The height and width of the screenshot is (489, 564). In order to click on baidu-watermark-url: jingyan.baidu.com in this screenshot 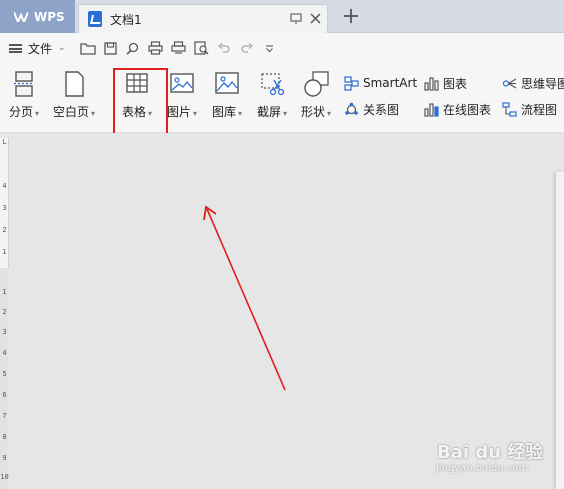, I will do `click(482, 468)`.